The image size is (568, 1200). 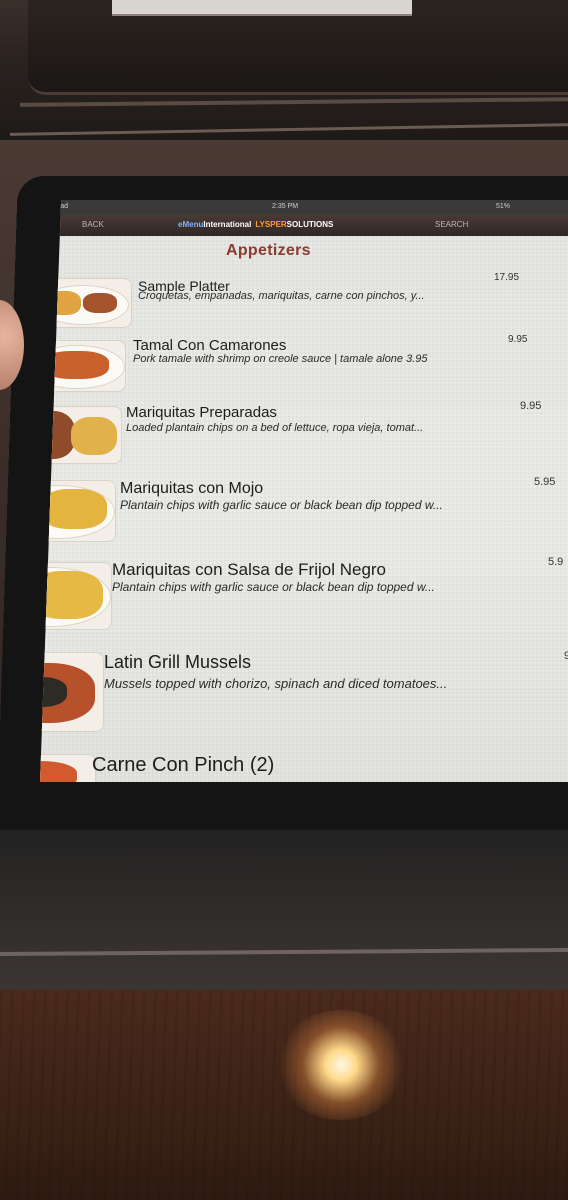 What do you see at coordinates (556, 562) in the screenshot?
I see `item-price: 5.9` at bounding box center [556, 562].